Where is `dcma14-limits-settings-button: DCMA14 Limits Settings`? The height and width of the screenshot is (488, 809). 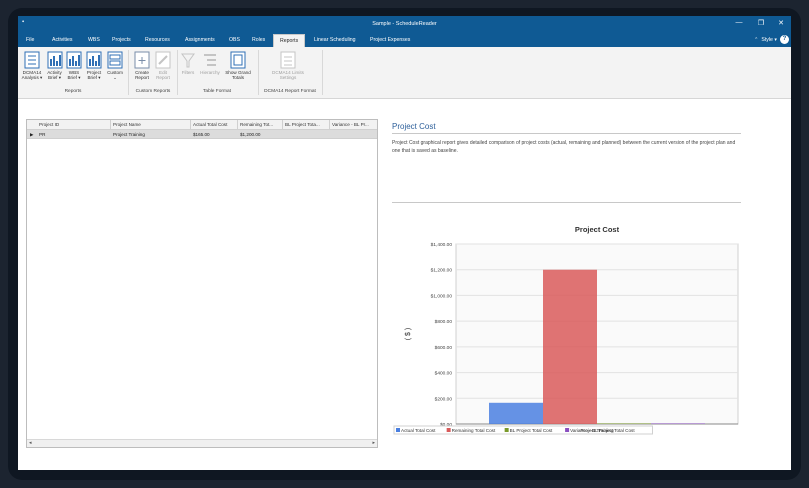
dcma14-limits-settings-button: DCMA14 Limits Settings is located at coordinates (288, 65).